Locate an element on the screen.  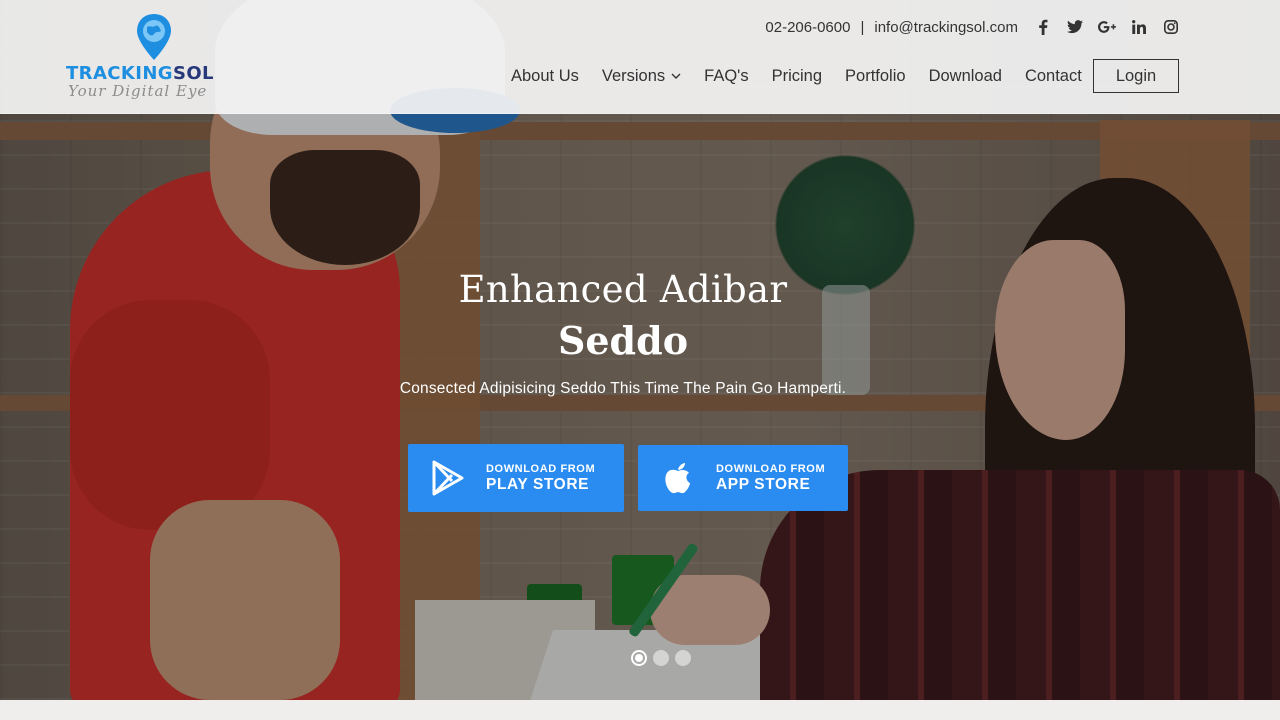
hero-title-line2: Seddo is located at coordinates (623, 340).